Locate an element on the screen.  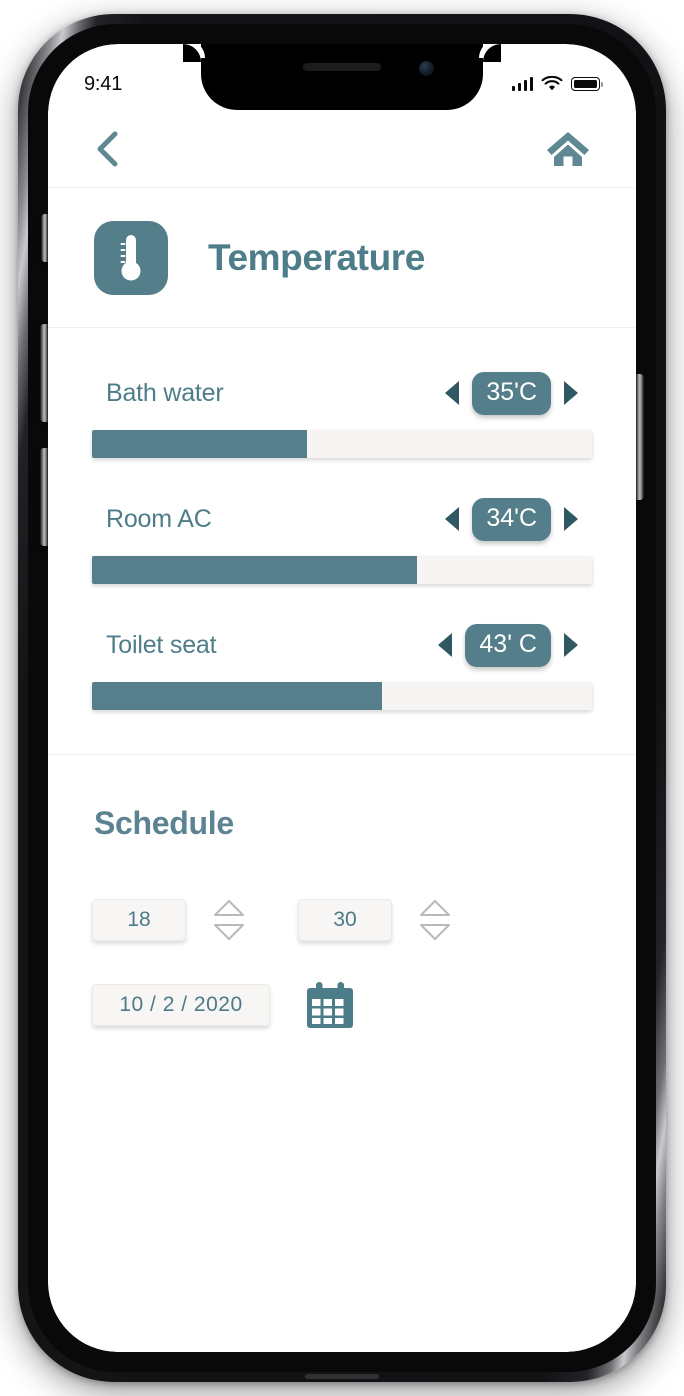
value-badge: 43' C is located at coordinates (508, 645).